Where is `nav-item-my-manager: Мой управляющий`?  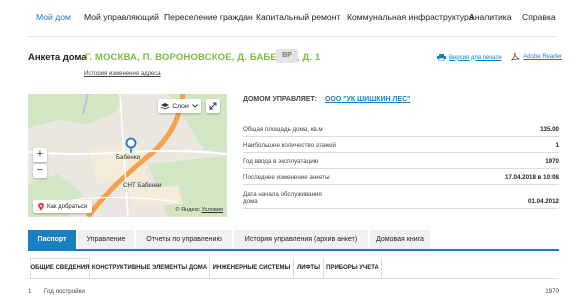 nav-item-my-manager: Мой управляющий is located at coordinates (121, 17).